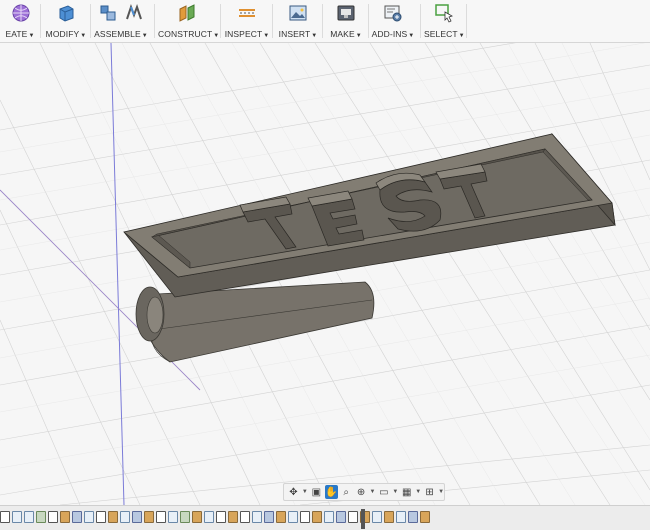 The image size is (650, 530). Describe the element at coordinates (247, 13) in the screenshot. I see `measure-icon` at that location.